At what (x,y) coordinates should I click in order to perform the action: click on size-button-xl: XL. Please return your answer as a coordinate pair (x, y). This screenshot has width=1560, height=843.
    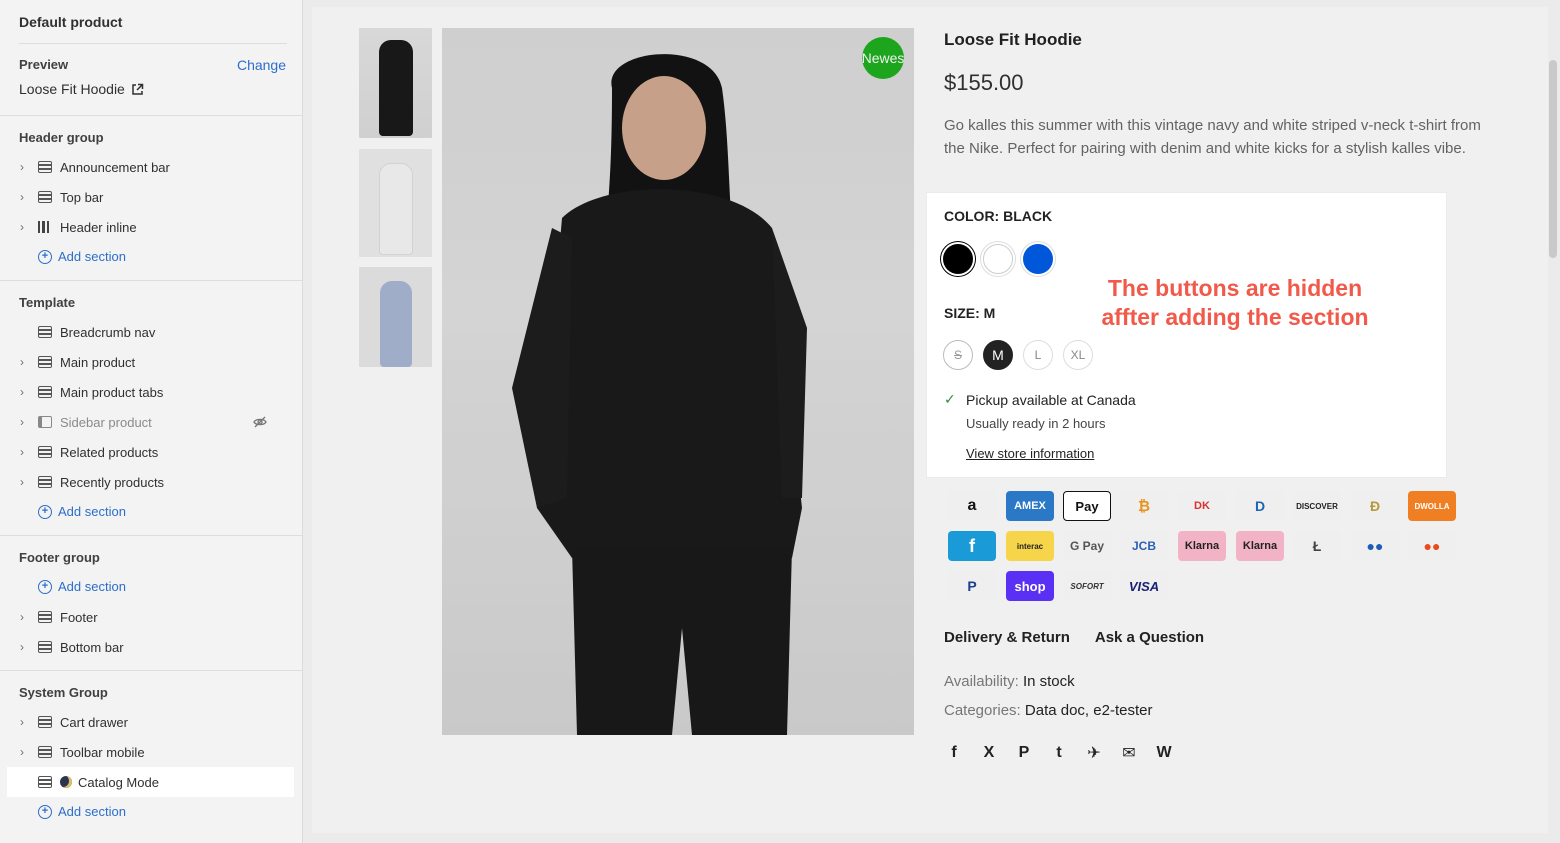
    Looking at the image, I should click on (1078, 355).